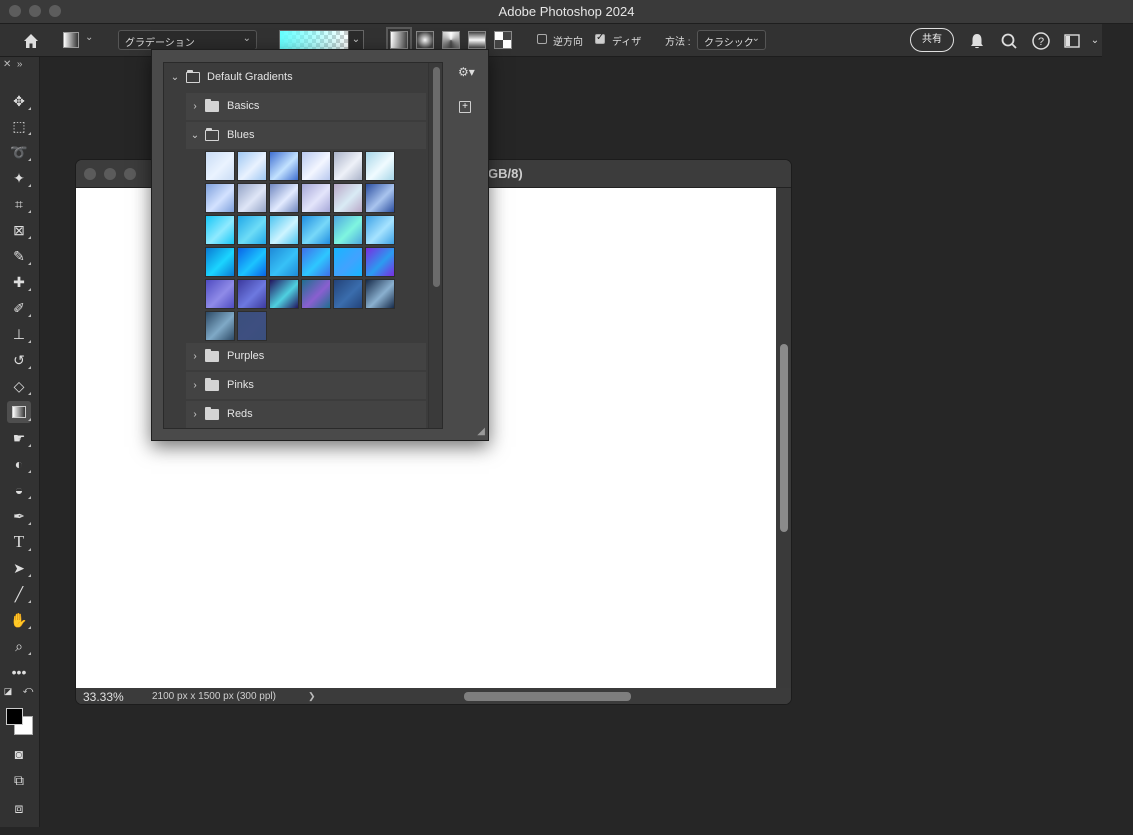 This screenshot has width=1133, height=835. I want to click on method-dropdown: クラシック ⌄, so click(731, 40).